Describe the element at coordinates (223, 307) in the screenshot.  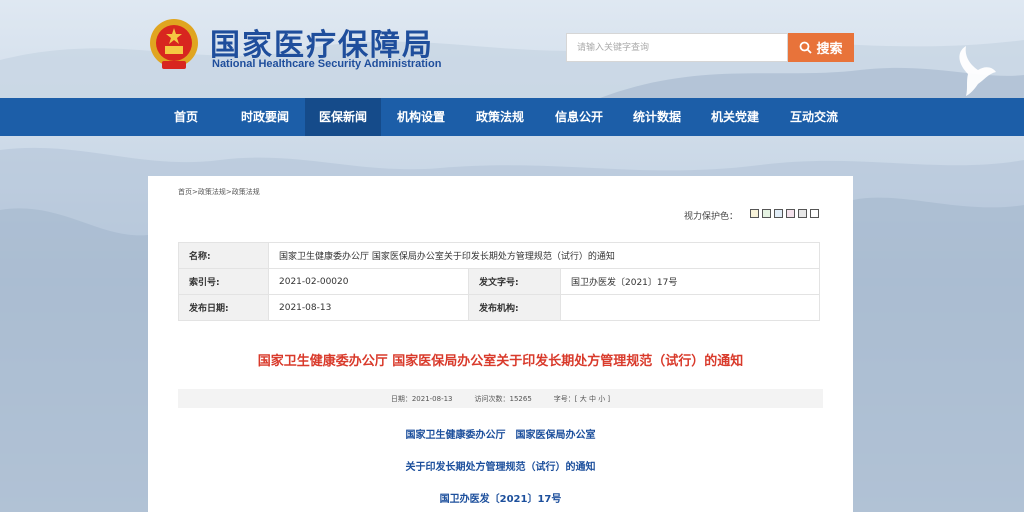
I see `publish-date-label: 发布日期:` at that location.